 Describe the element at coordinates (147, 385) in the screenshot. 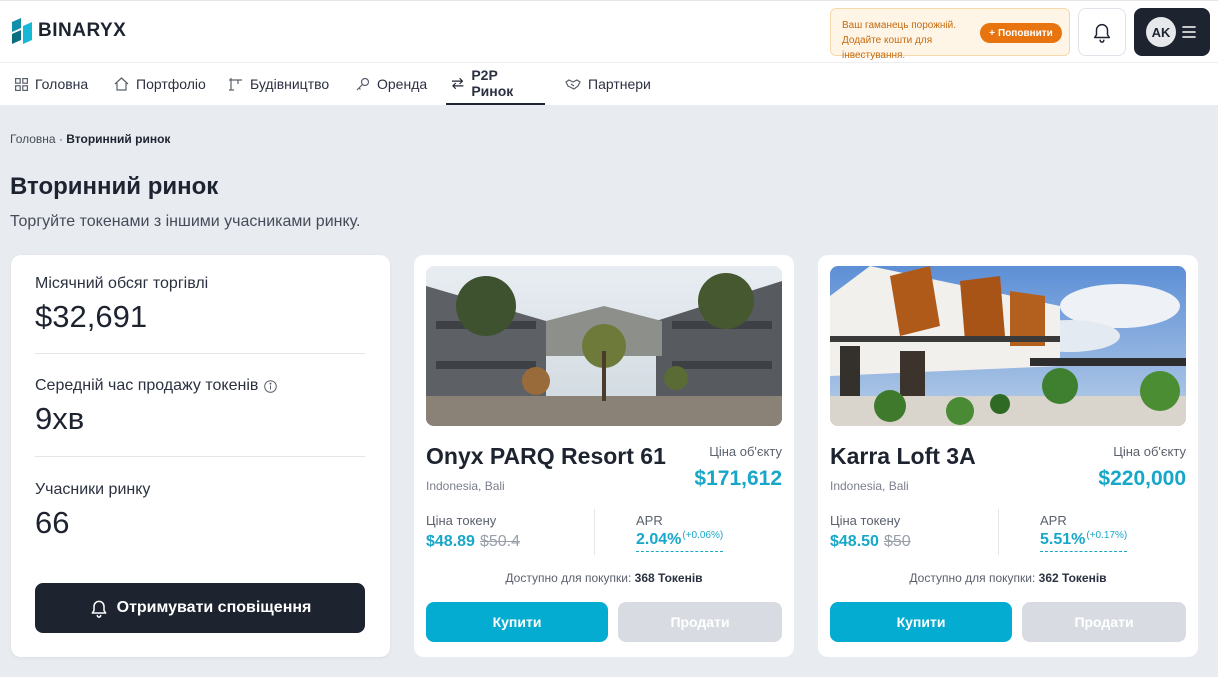

I see `stat-label: Середній час продажу токенів` at that location.